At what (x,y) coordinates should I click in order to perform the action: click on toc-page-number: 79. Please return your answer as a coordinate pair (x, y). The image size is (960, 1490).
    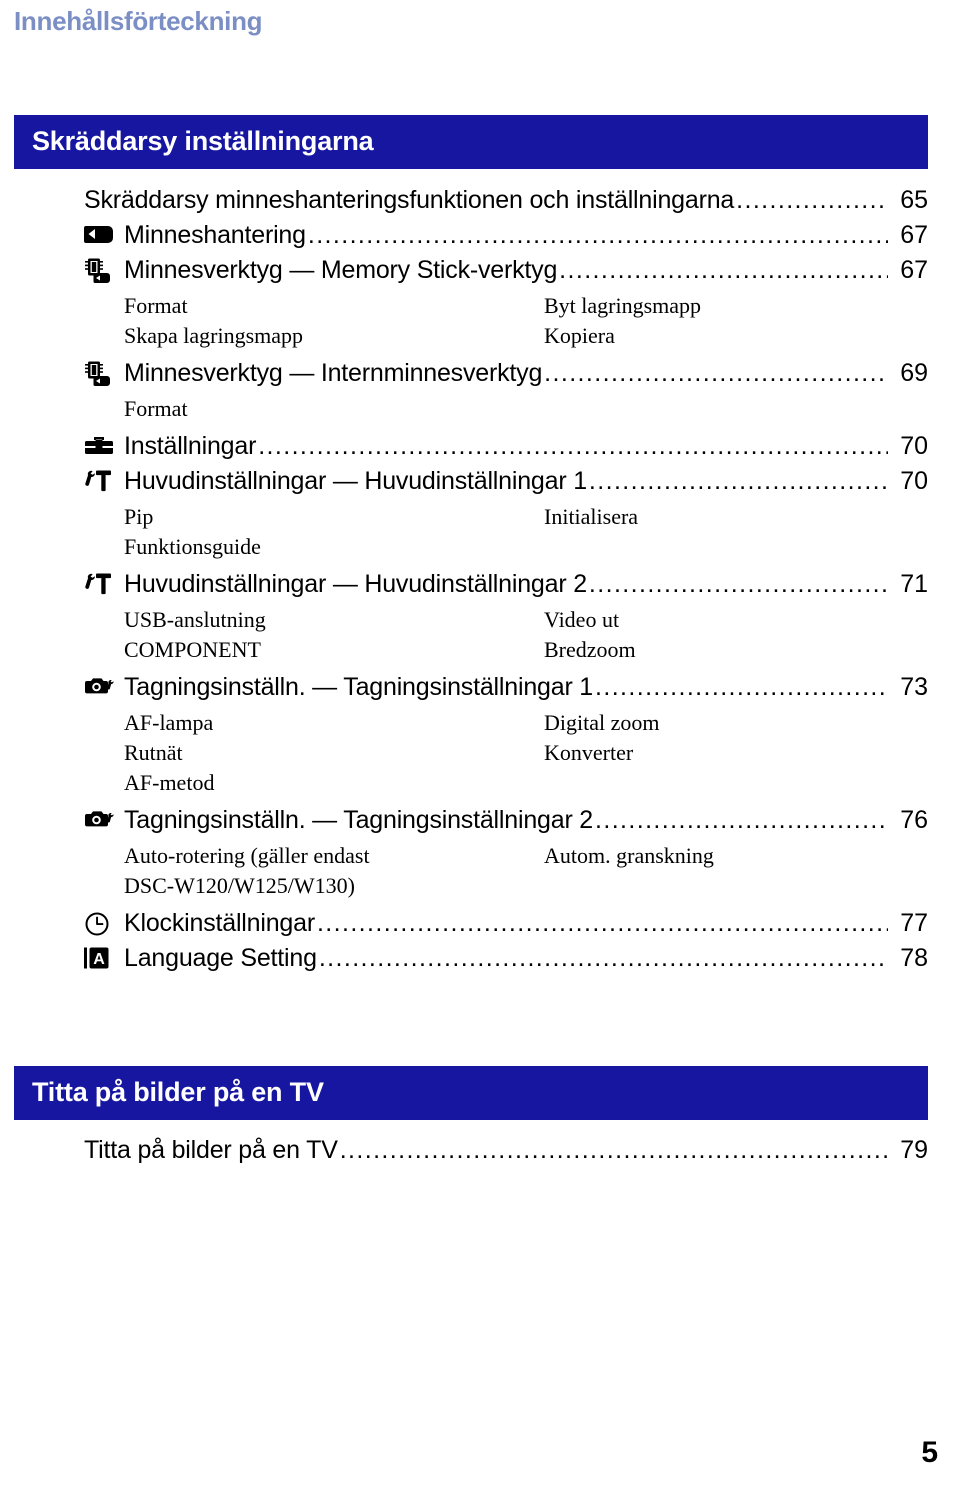
    Looking at the image, I should click on (914, 1150).